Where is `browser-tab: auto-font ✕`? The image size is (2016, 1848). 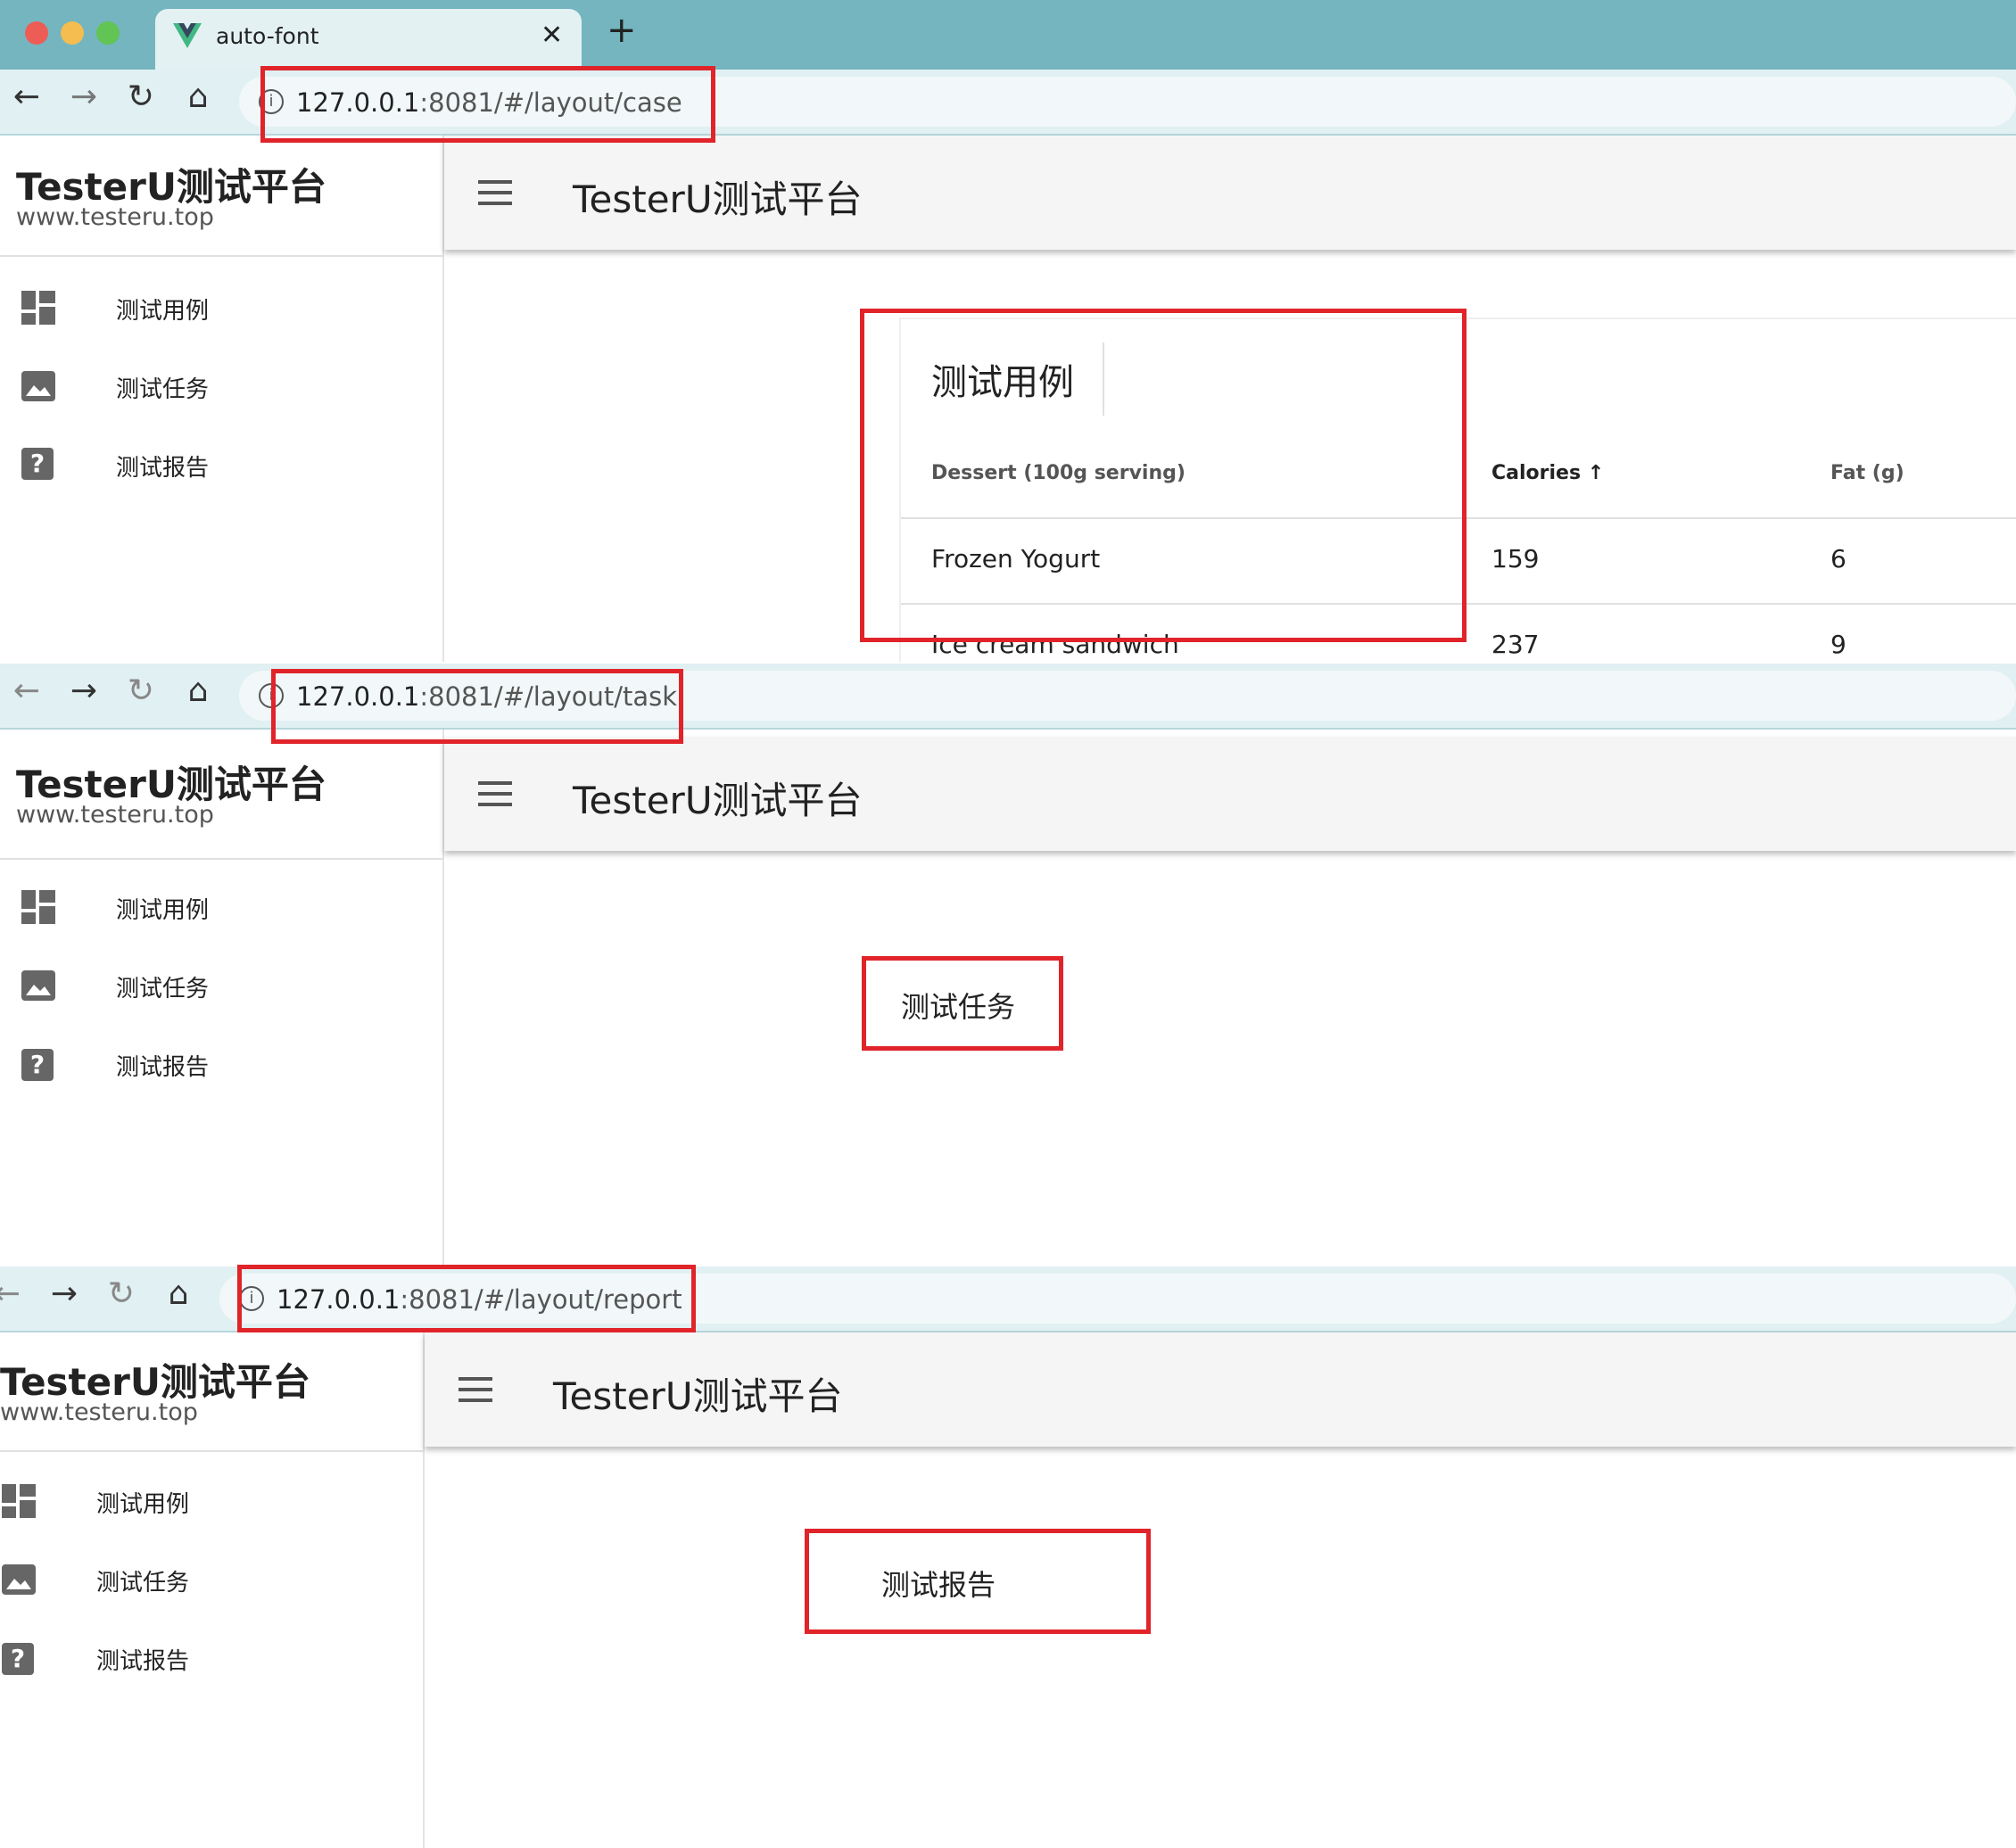
browser-tab: auto-font ✕ is located at coordinates (368, 39).